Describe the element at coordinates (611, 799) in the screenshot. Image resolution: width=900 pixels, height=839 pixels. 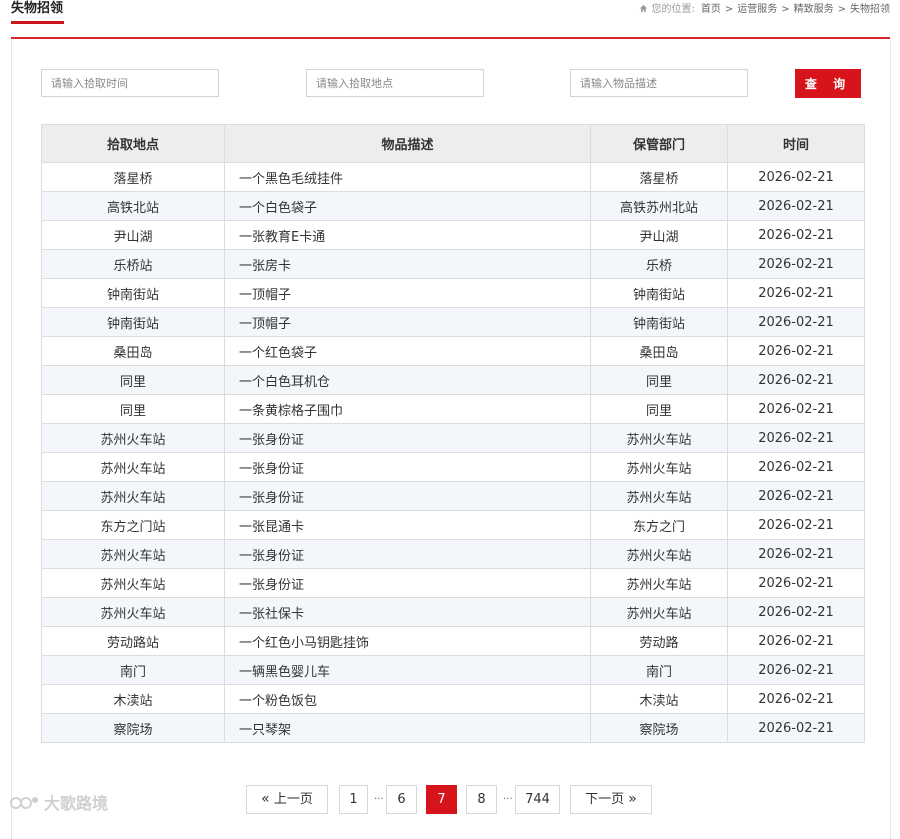
I see `next-page-button: 下一页 »` at that location.